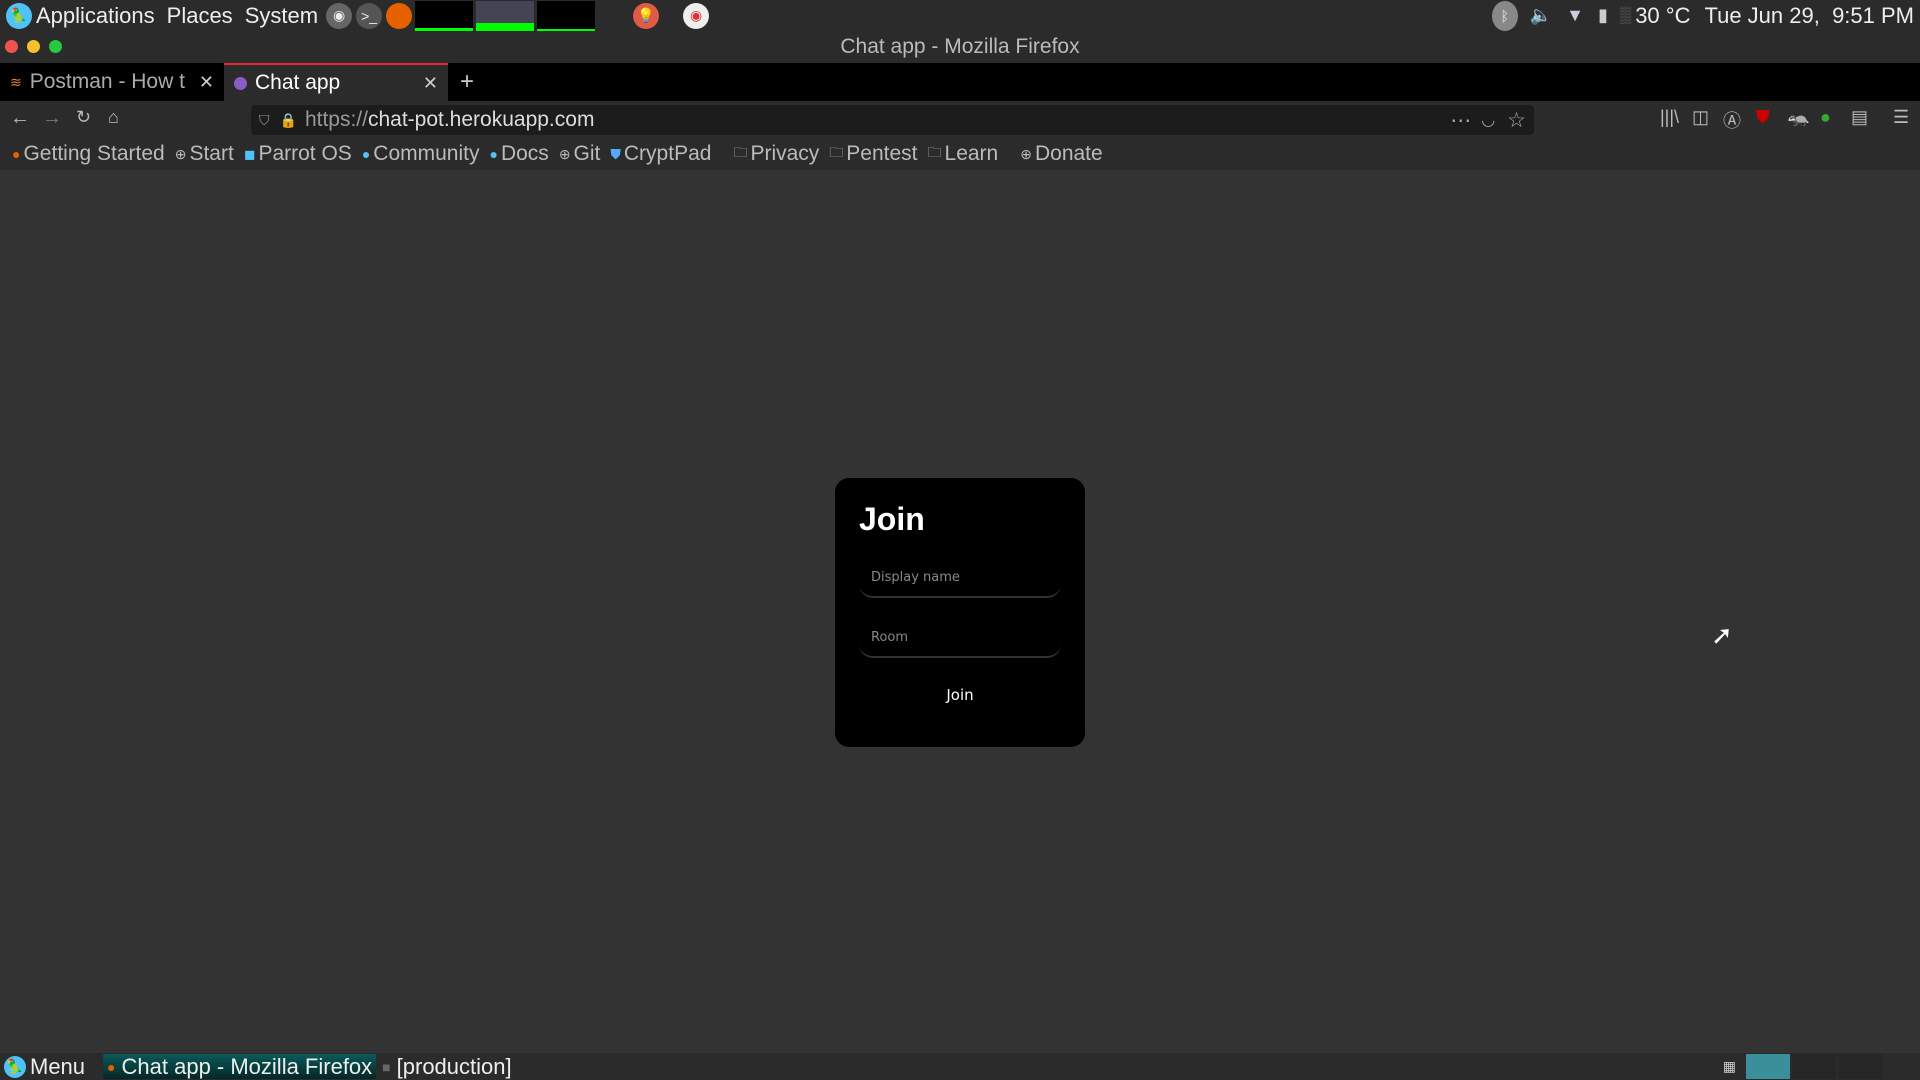 This screenshot has width=1920, height=1080. Describe the element at coordinates (566, 15) in the screenshot. I see `network-graph` at that location.